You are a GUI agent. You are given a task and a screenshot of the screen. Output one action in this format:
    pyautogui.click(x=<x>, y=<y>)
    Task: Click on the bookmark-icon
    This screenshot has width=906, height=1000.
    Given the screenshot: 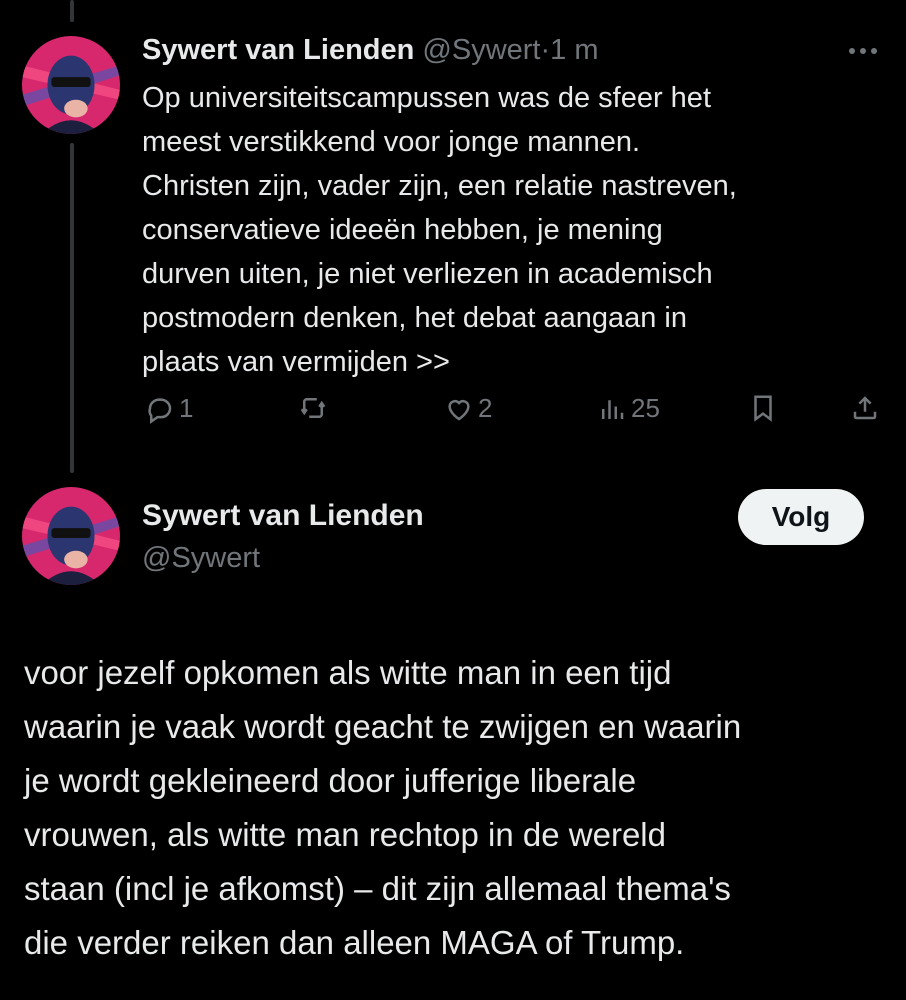 What is the action you would take?
    pyautogui.click(x=763, y=408)
    